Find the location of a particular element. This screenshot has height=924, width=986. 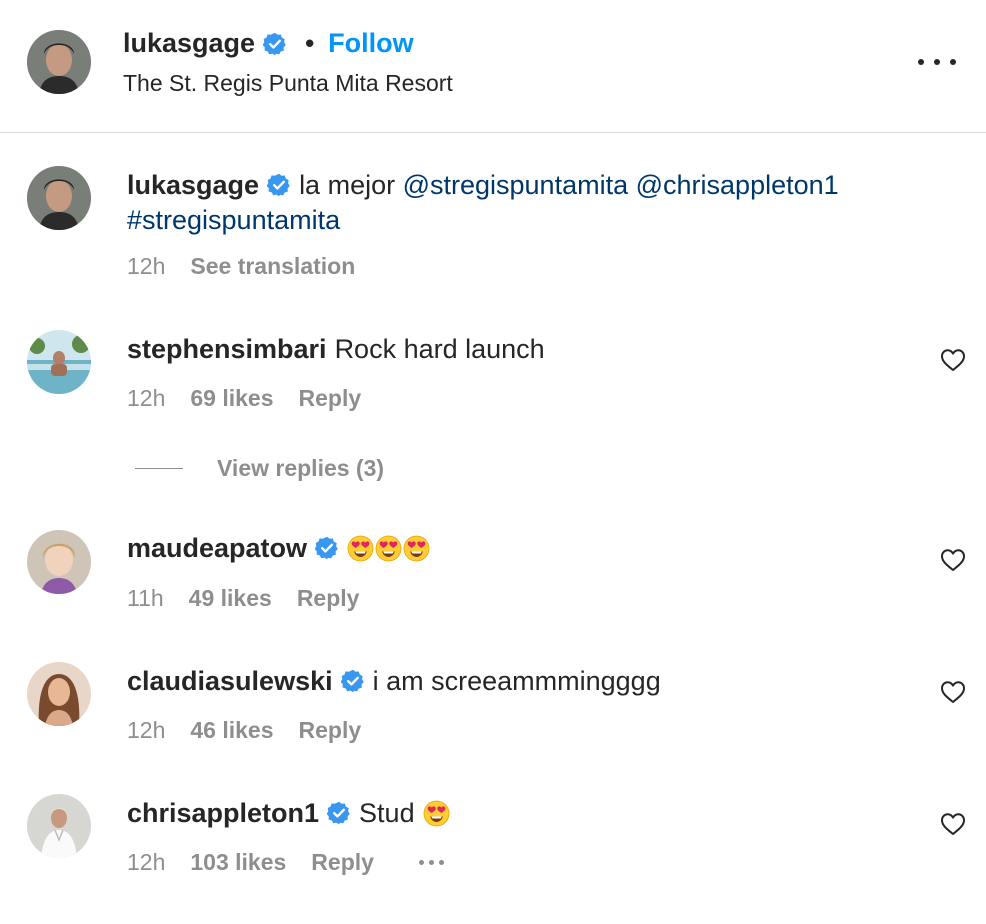

comment-line: maudeapatow is located at coordinates (278, 548).